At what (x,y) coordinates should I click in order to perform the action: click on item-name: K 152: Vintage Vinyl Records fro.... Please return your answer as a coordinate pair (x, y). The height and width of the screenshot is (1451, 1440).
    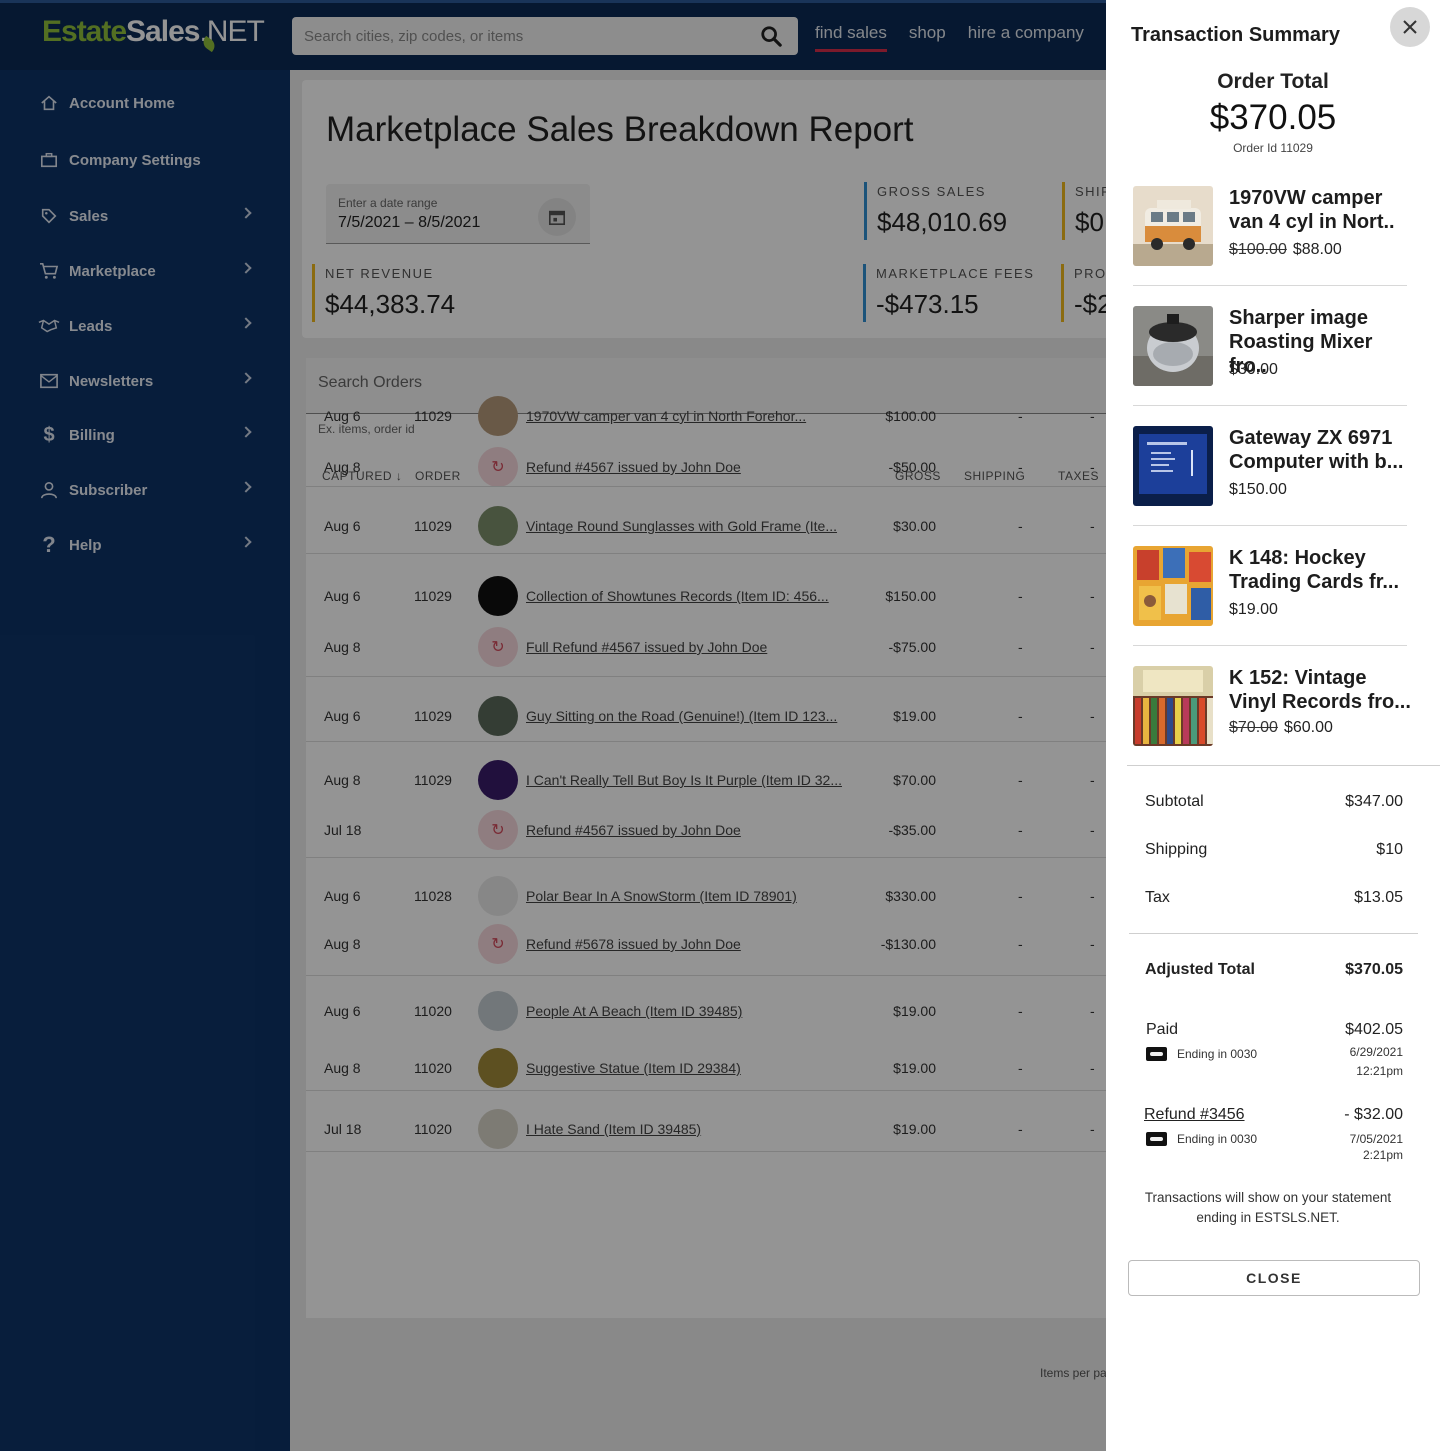
    Looking at the image, I should click on (1320, 690).